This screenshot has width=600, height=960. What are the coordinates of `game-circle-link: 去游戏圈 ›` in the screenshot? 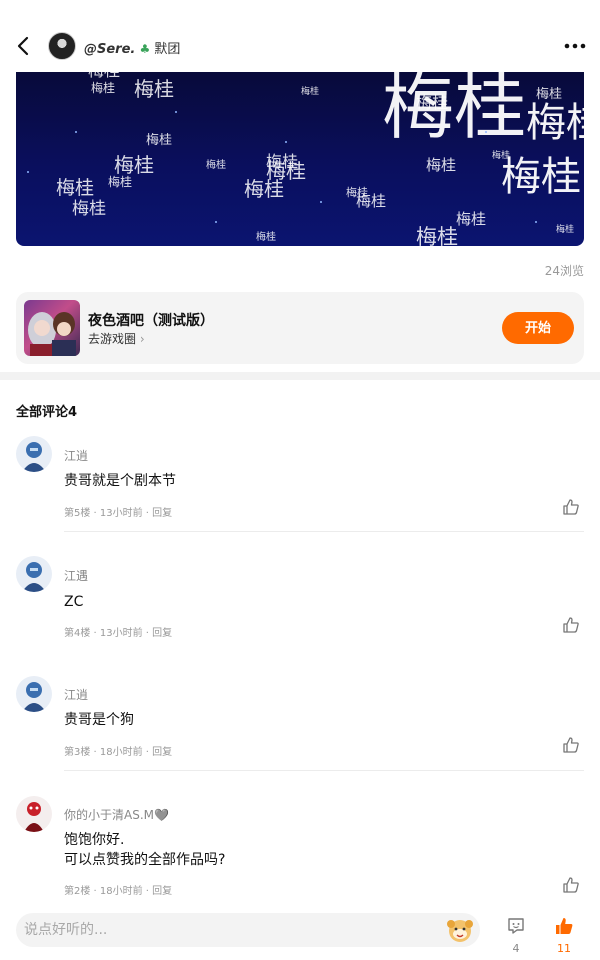 It's located at (116, 338).